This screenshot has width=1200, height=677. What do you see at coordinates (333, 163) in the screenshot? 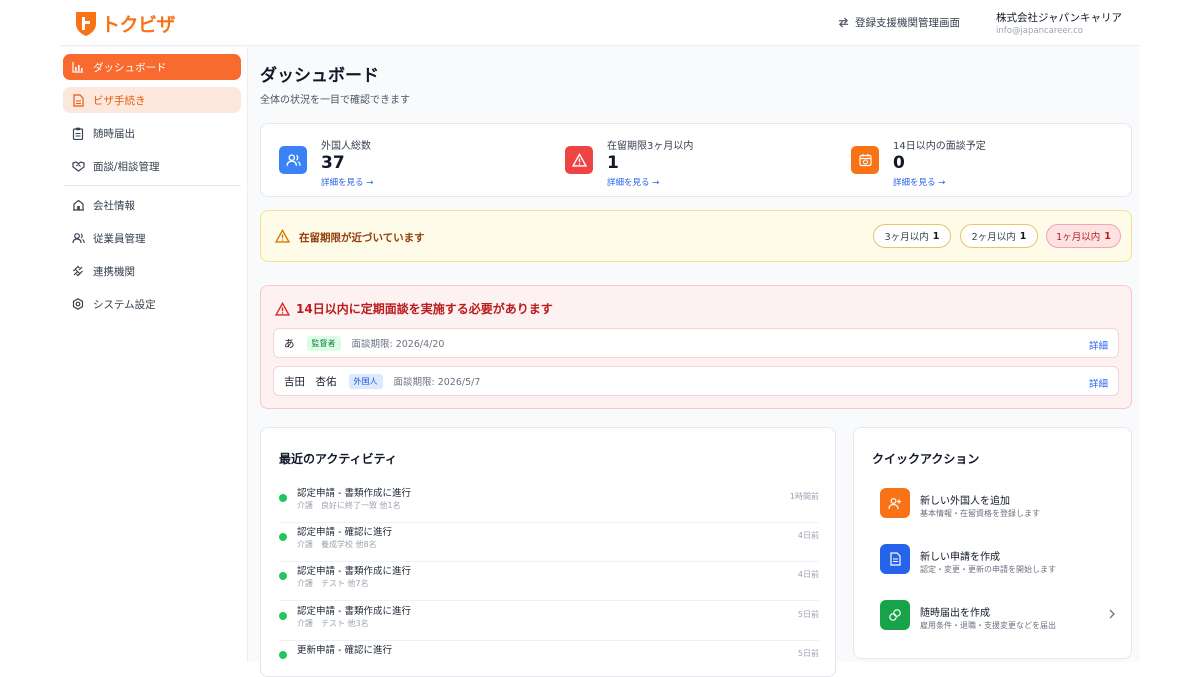
I see `stat-value: 37` at bounding box center [333, 163].